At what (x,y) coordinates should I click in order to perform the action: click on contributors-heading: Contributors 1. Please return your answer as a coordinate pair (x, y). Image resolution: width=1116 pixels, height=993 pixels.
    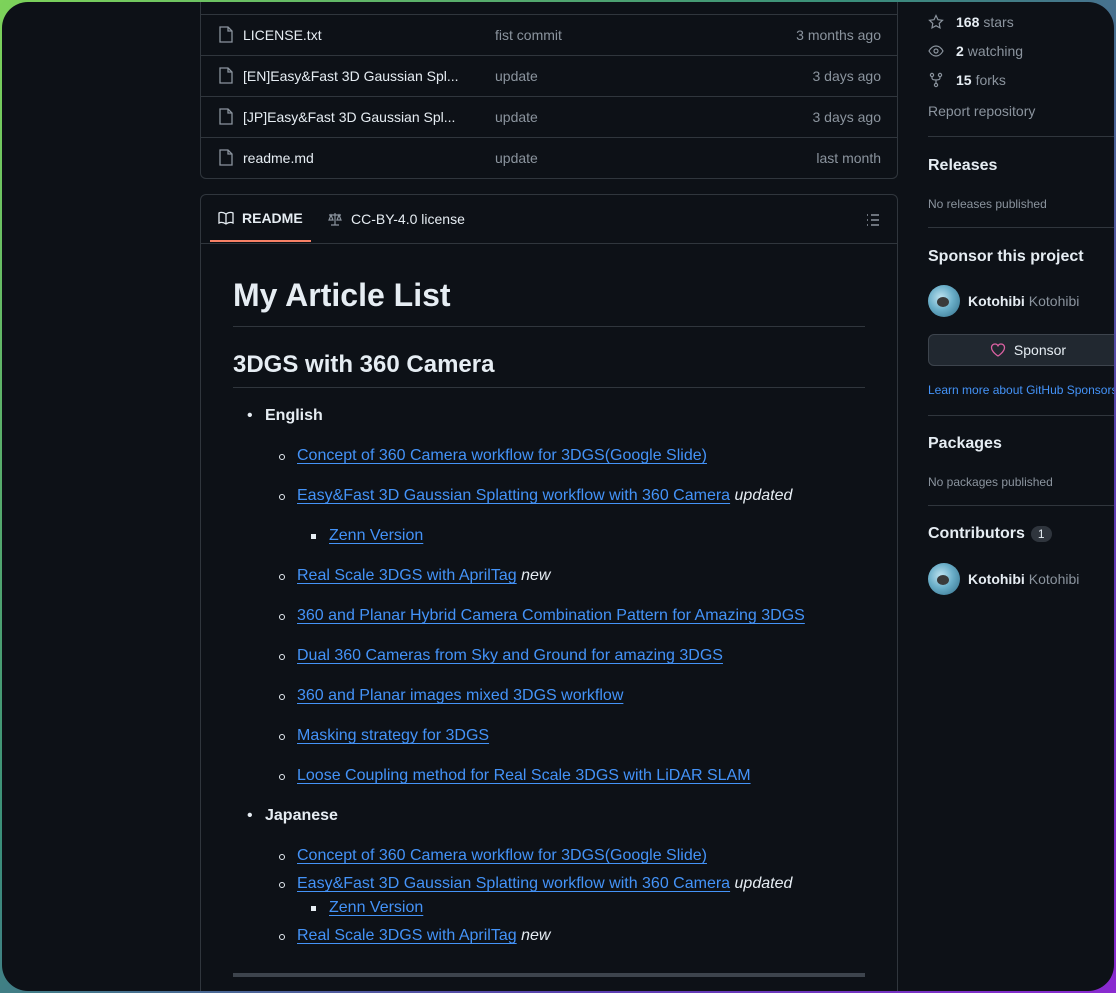
    Looking at the image, I should click on (990, 534).